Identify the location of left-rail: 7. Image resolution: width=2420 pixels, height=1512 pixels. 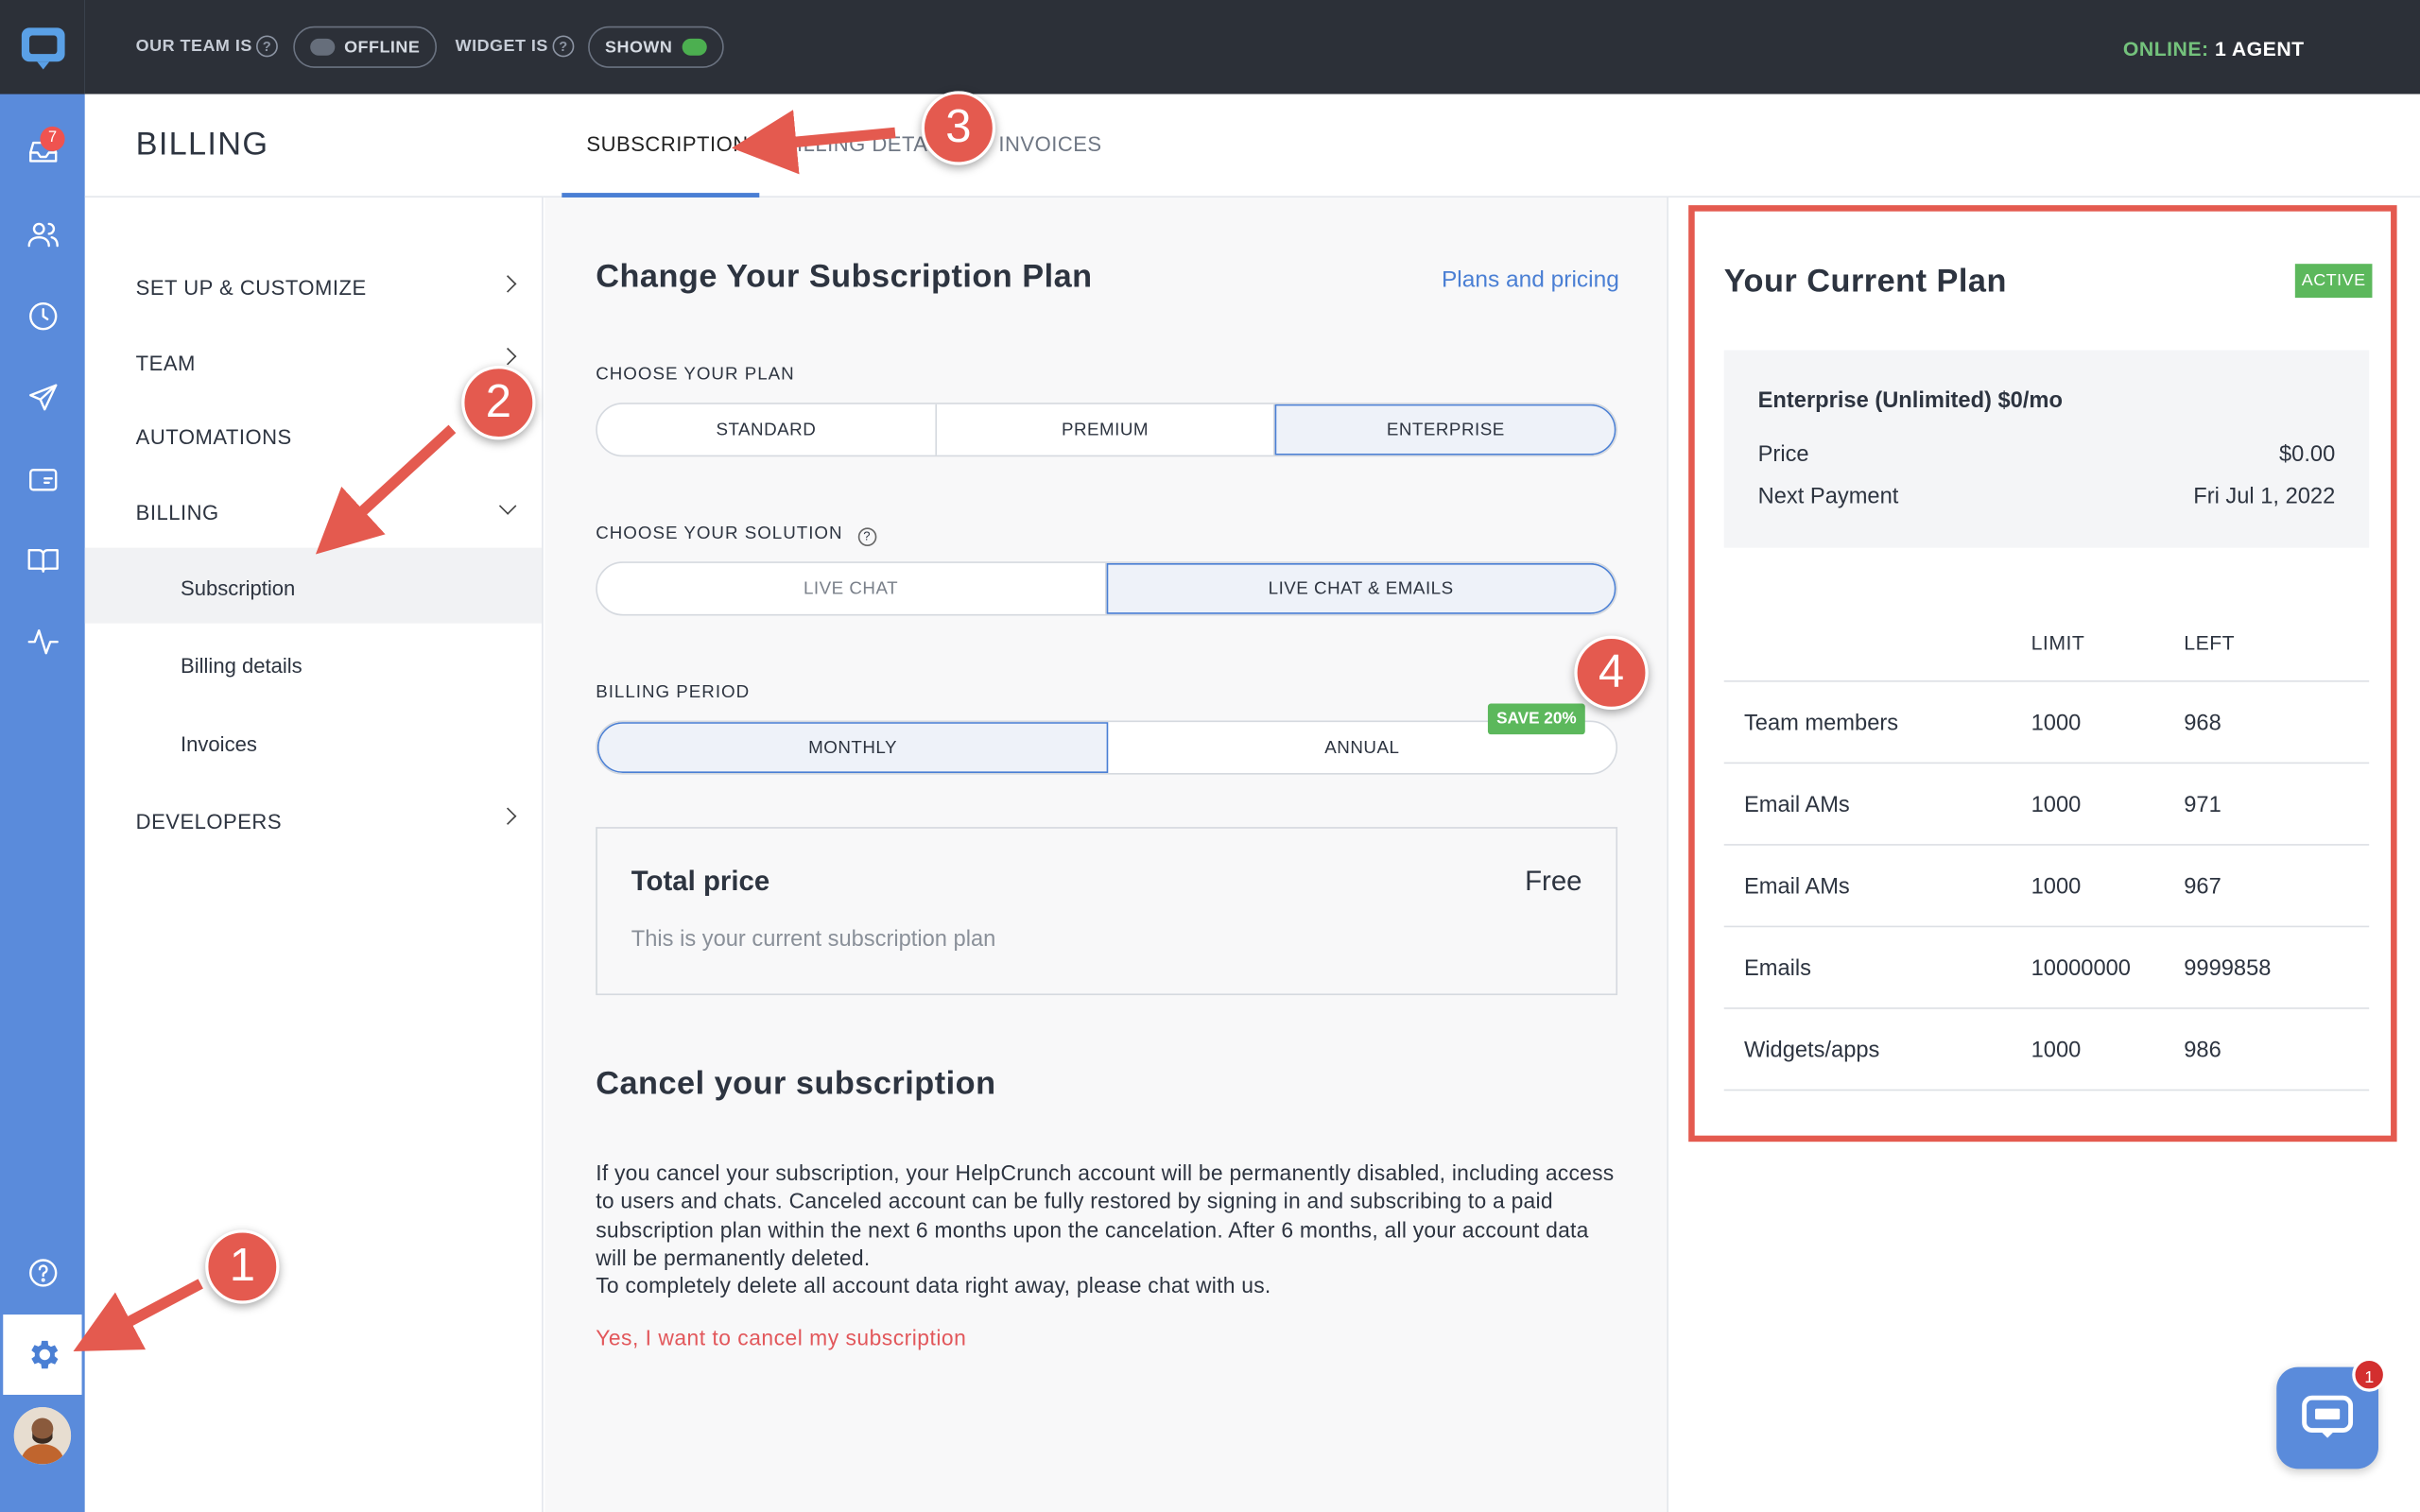
(42, 756).